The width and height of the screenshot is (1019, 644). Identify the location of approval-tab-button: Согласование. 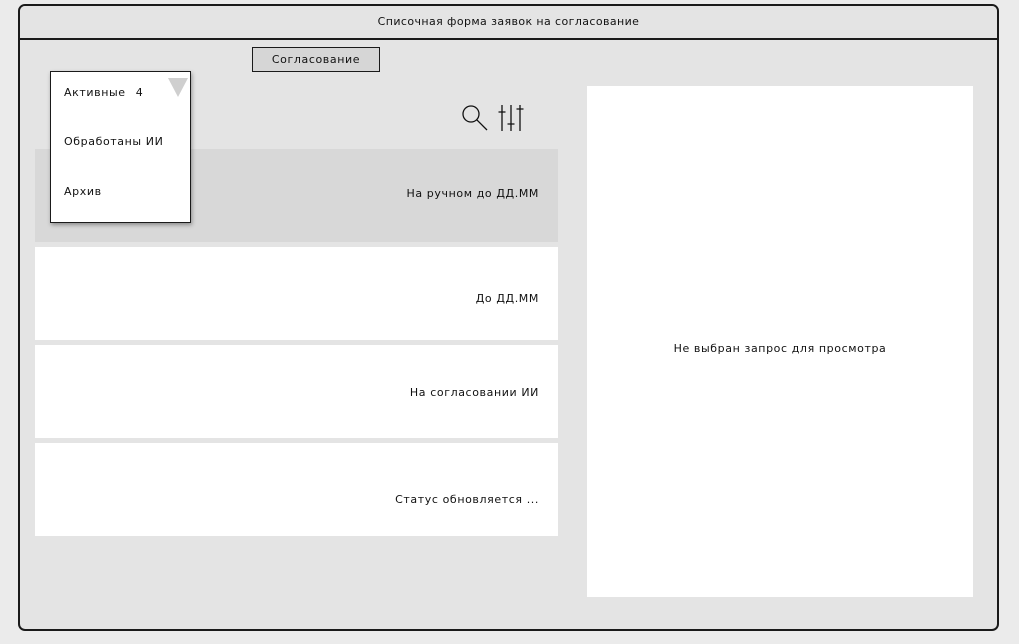
(316, 59).